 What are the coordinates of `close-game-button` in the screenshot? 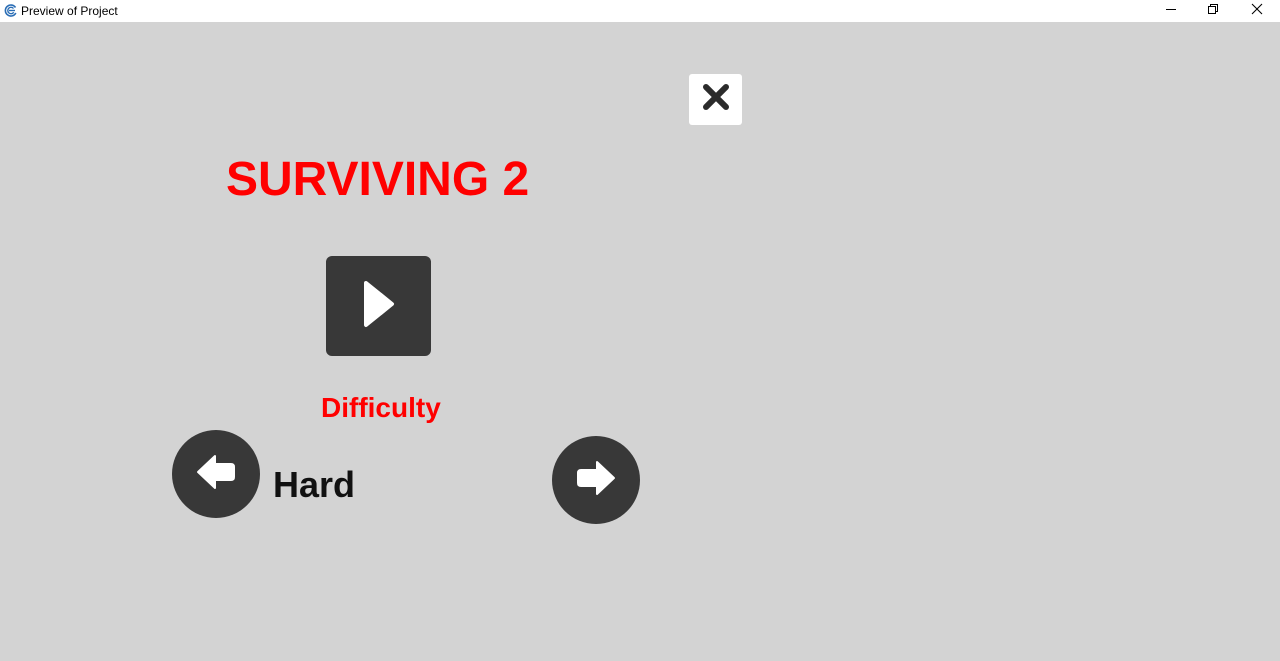 It's located at (715, 99).